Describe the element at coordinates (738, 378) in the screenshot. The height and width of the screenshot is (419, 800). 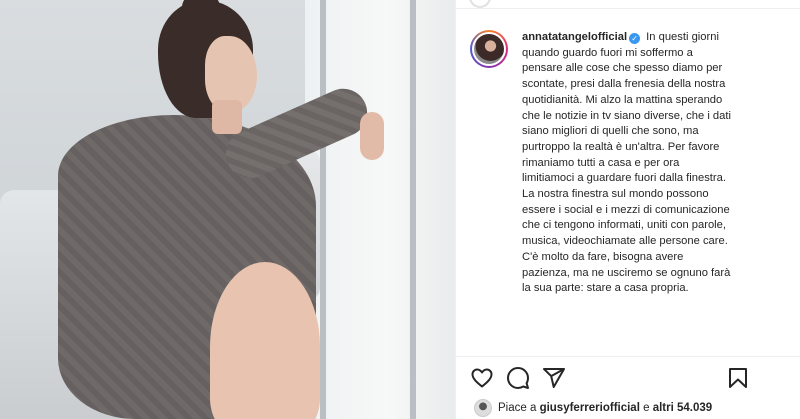
I see `bookmark-icon` at that location.